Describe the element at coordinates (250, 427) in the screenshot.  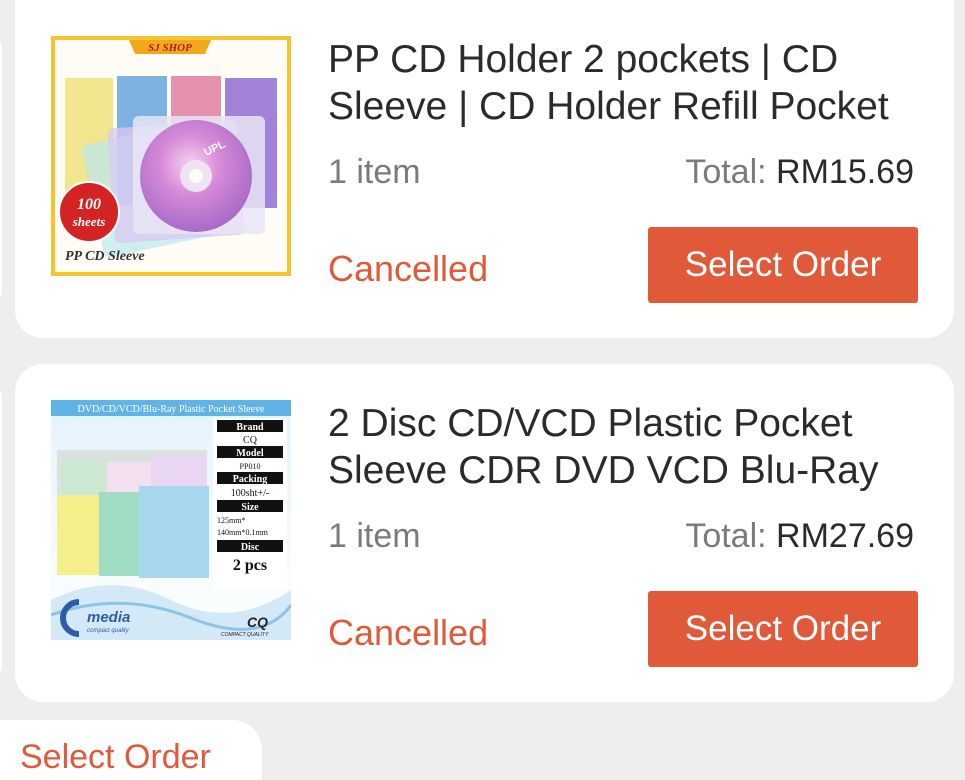
I see `spec-brand-label: Brand` at that location.